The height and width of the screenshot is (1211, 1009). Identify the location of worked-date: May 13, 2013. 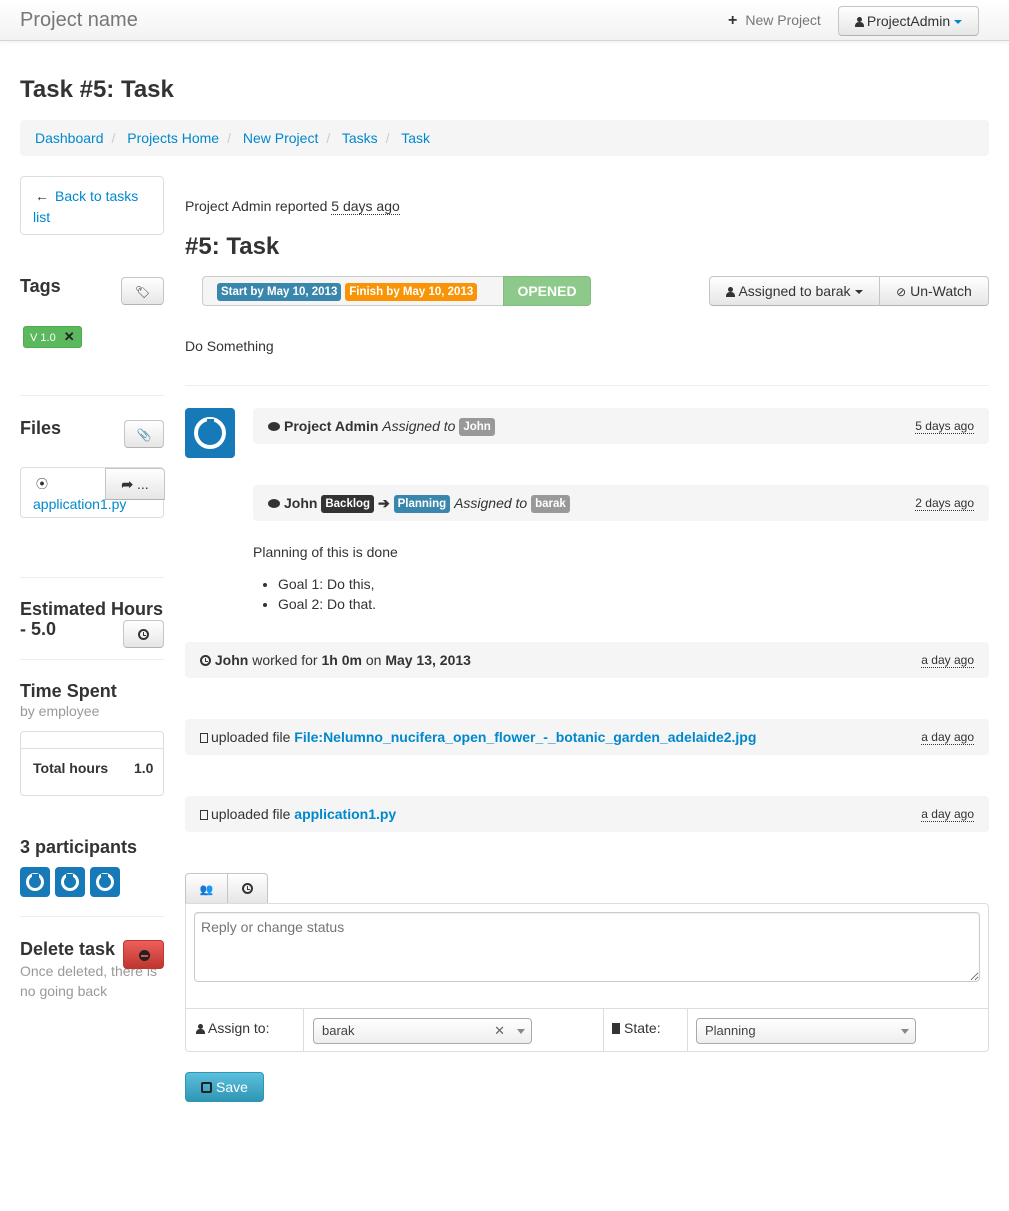
(428, 660).